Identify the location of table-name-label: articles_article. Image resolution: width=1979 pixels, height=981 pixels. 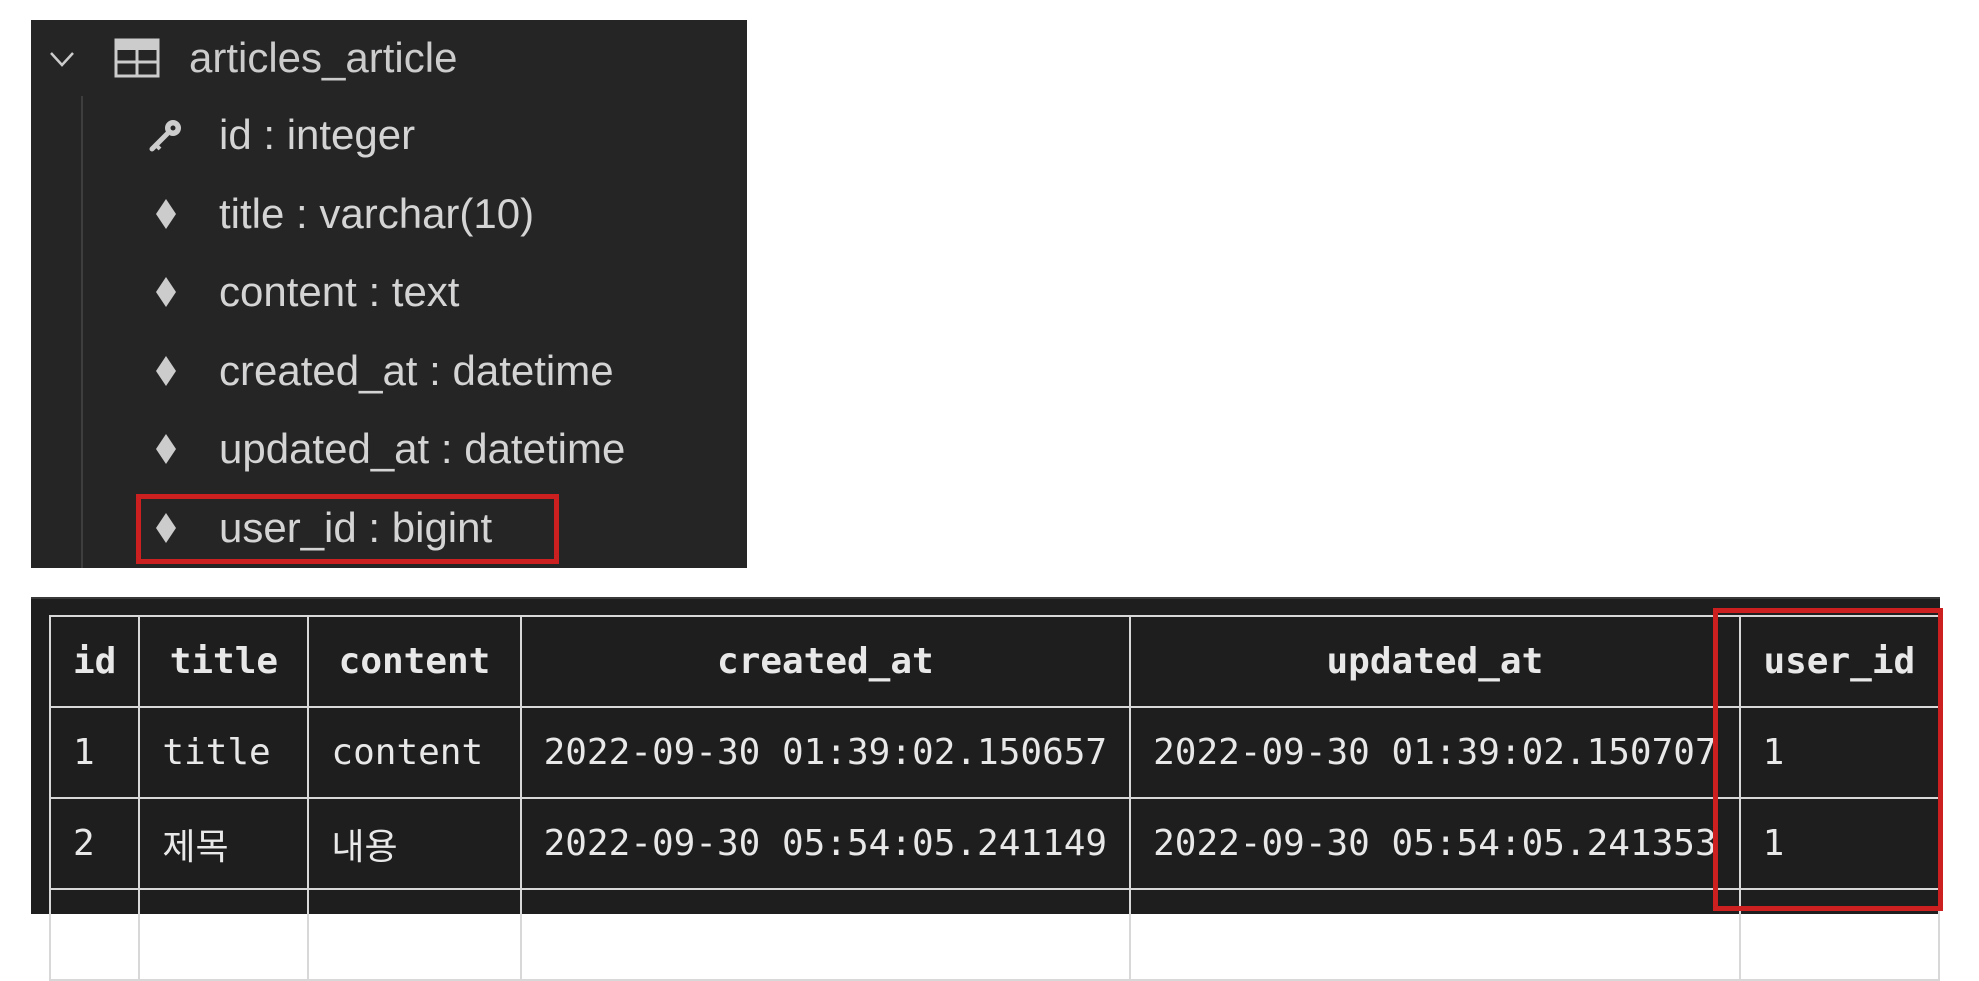
(323, 57).